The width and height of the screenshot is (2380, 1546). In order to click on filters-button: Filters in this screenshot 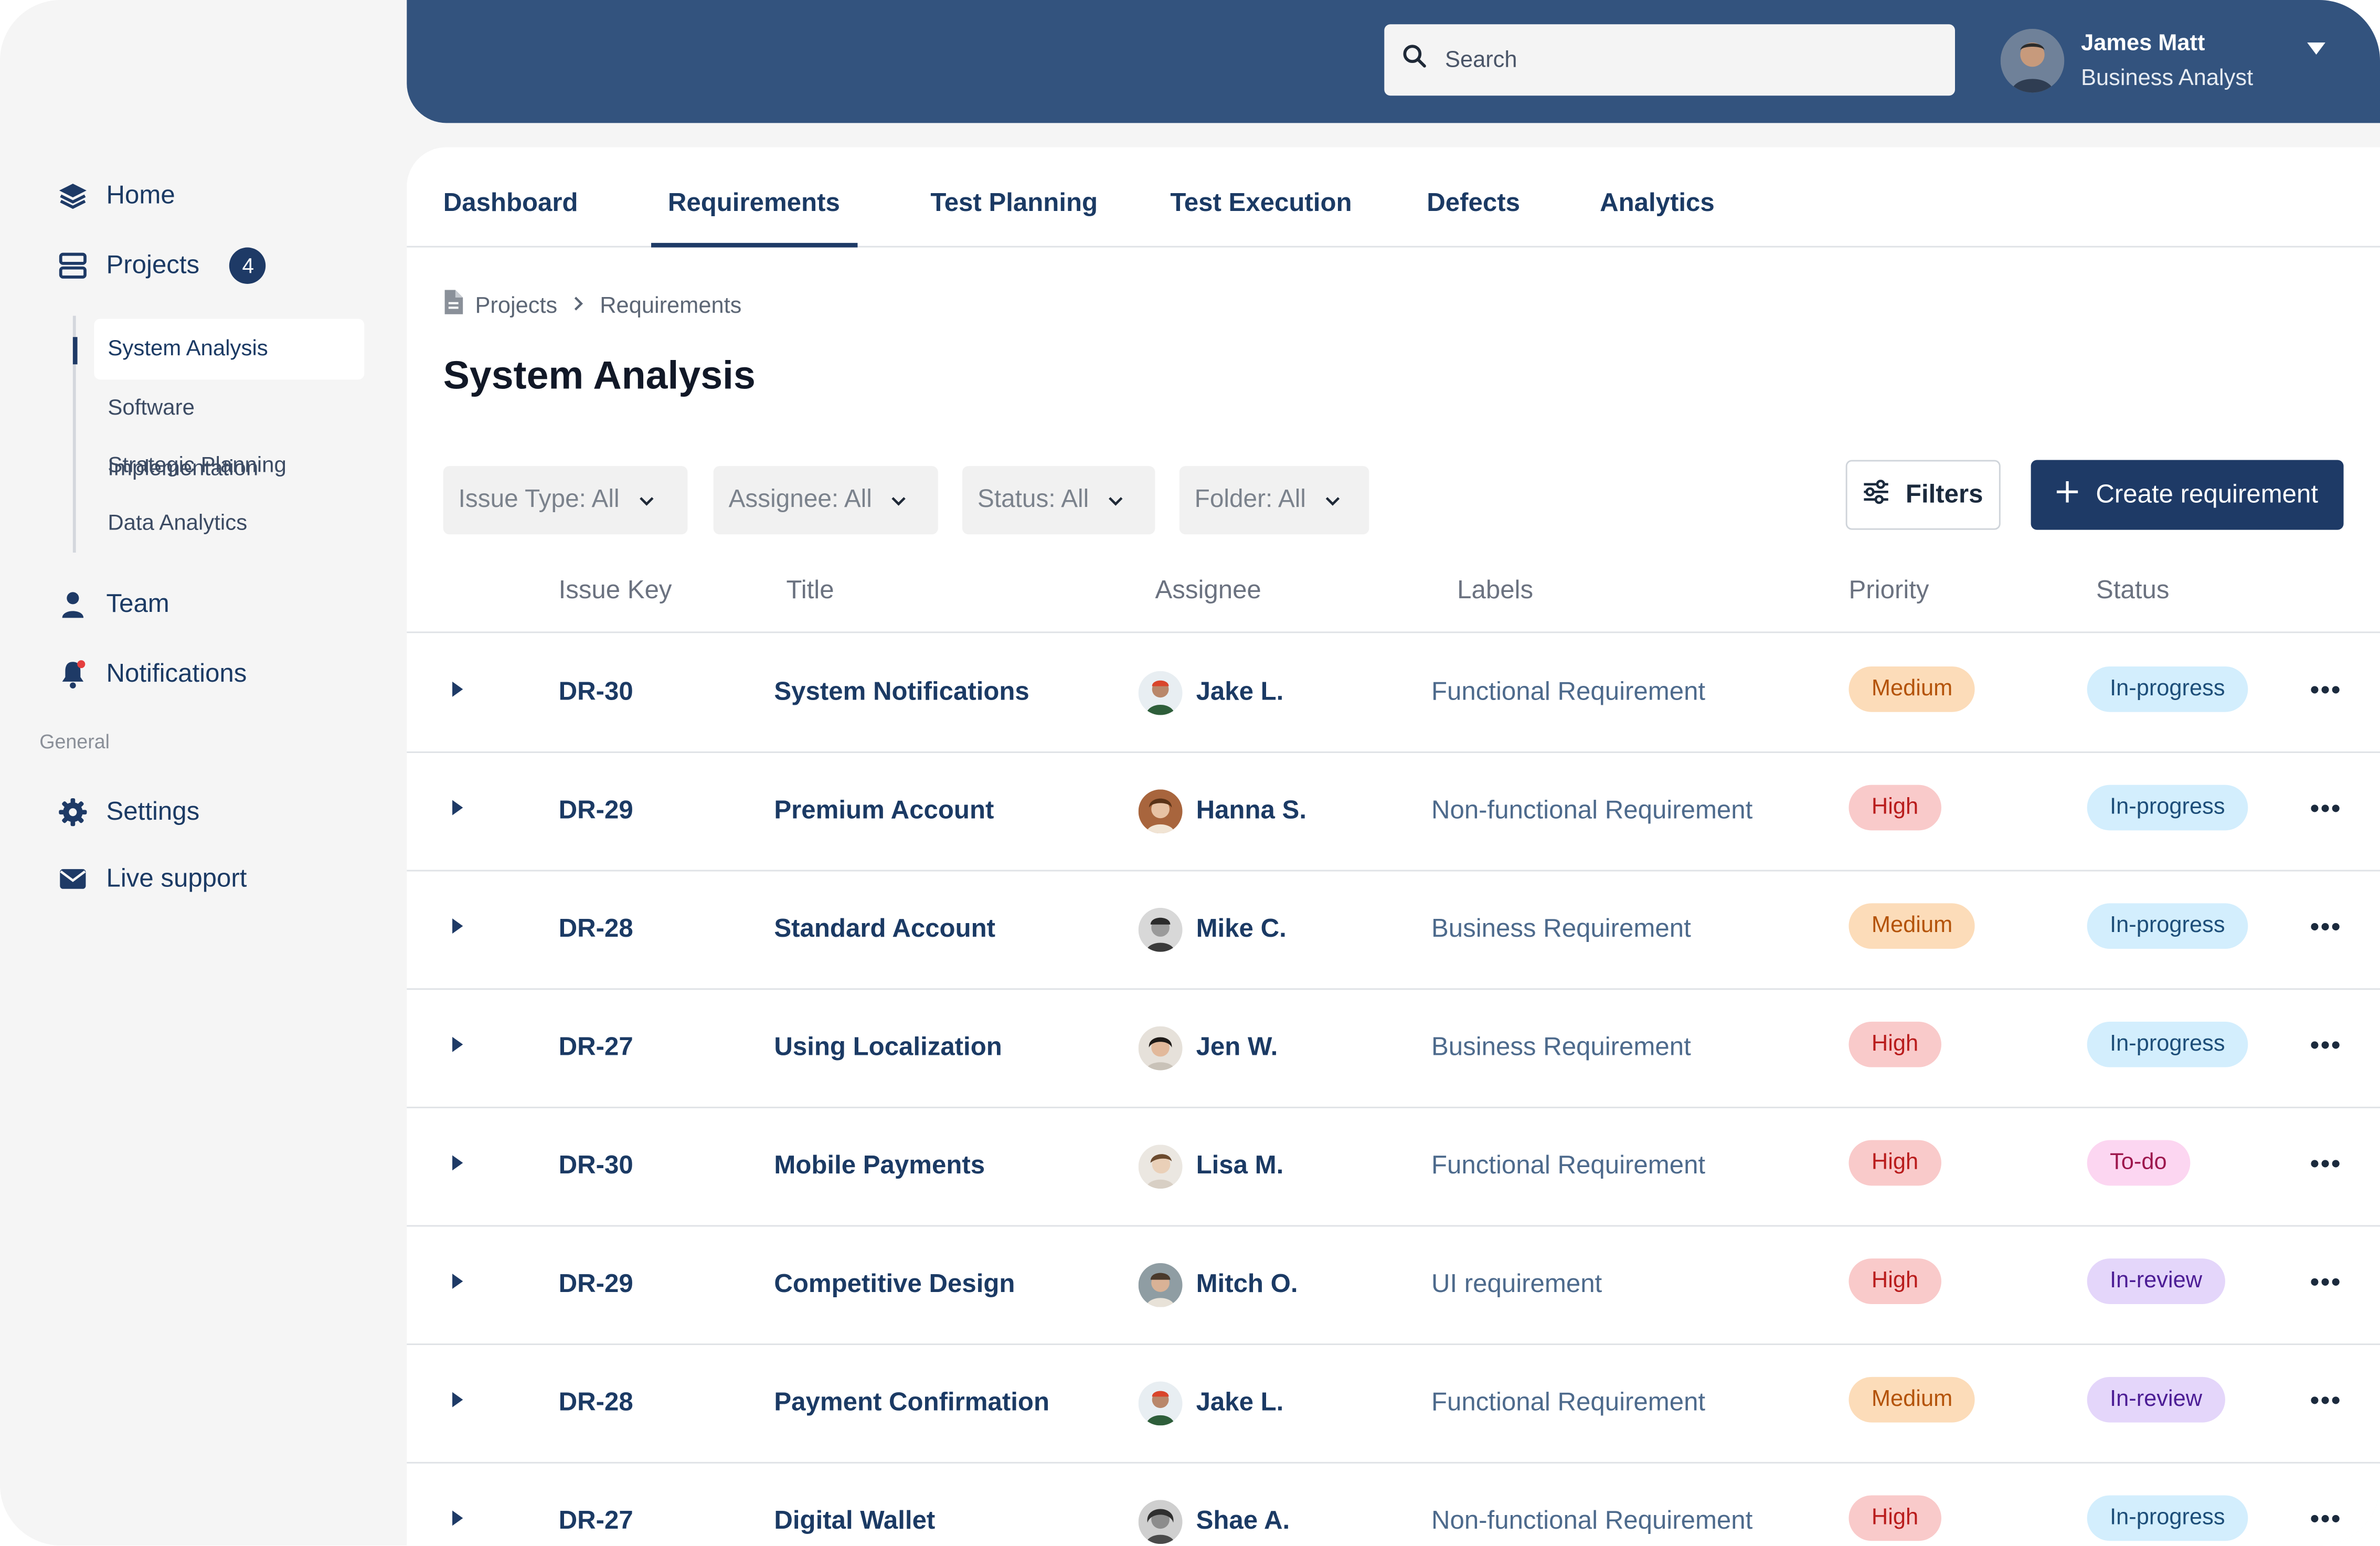, I will do `click(1923, 495)`.